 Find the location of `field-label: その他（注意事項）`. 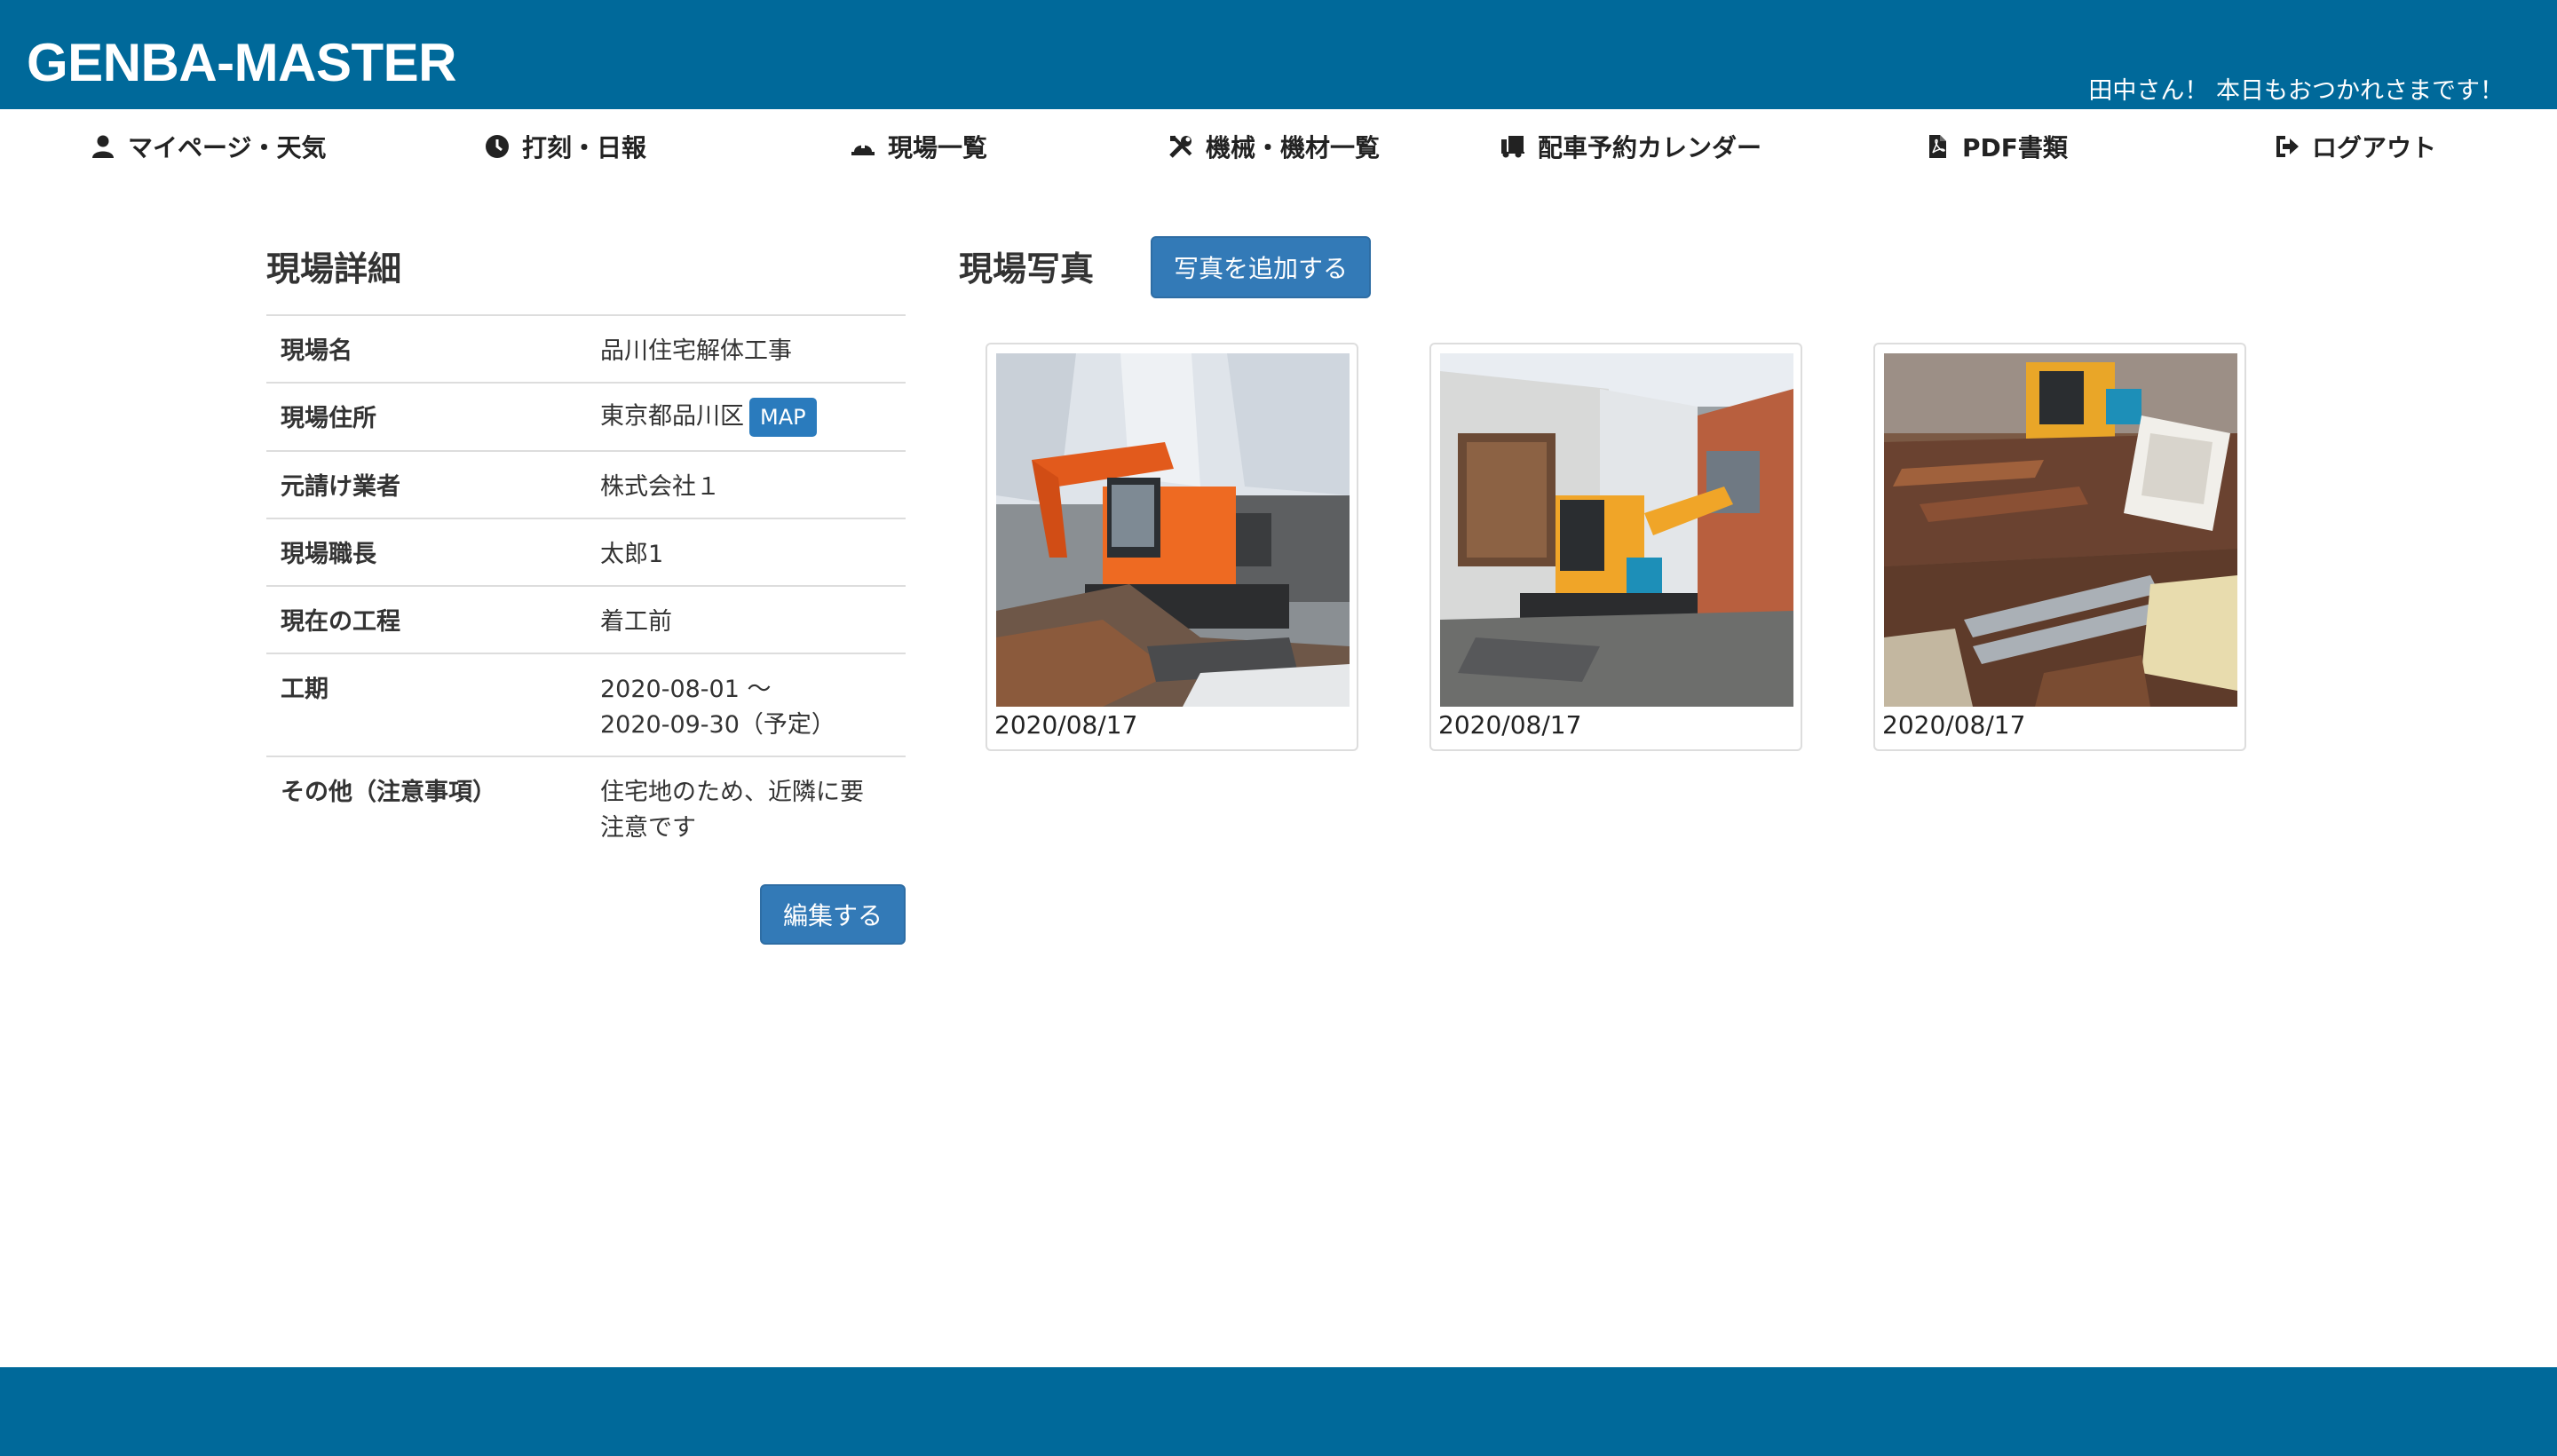

field-label: その他（注意事項） is located at coordinates (426, 807).